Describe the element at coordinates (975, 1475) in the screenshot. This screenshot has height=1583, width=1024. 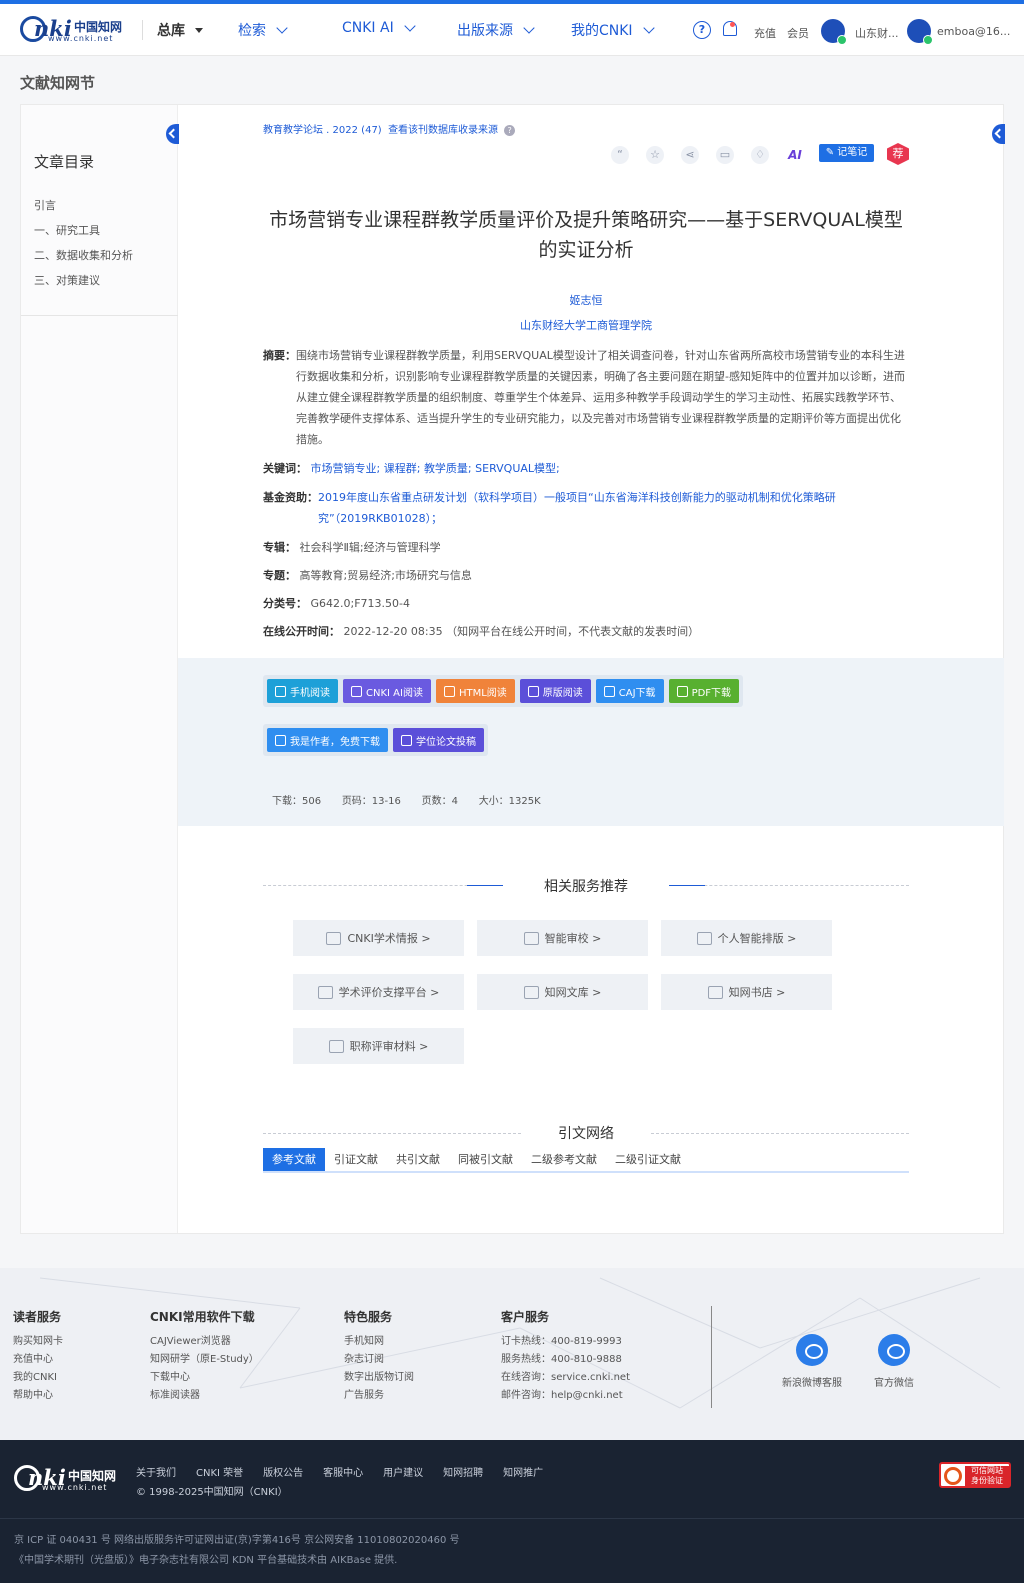
I see `trusted-site-badge: 可信网站 身份验证` at that location.